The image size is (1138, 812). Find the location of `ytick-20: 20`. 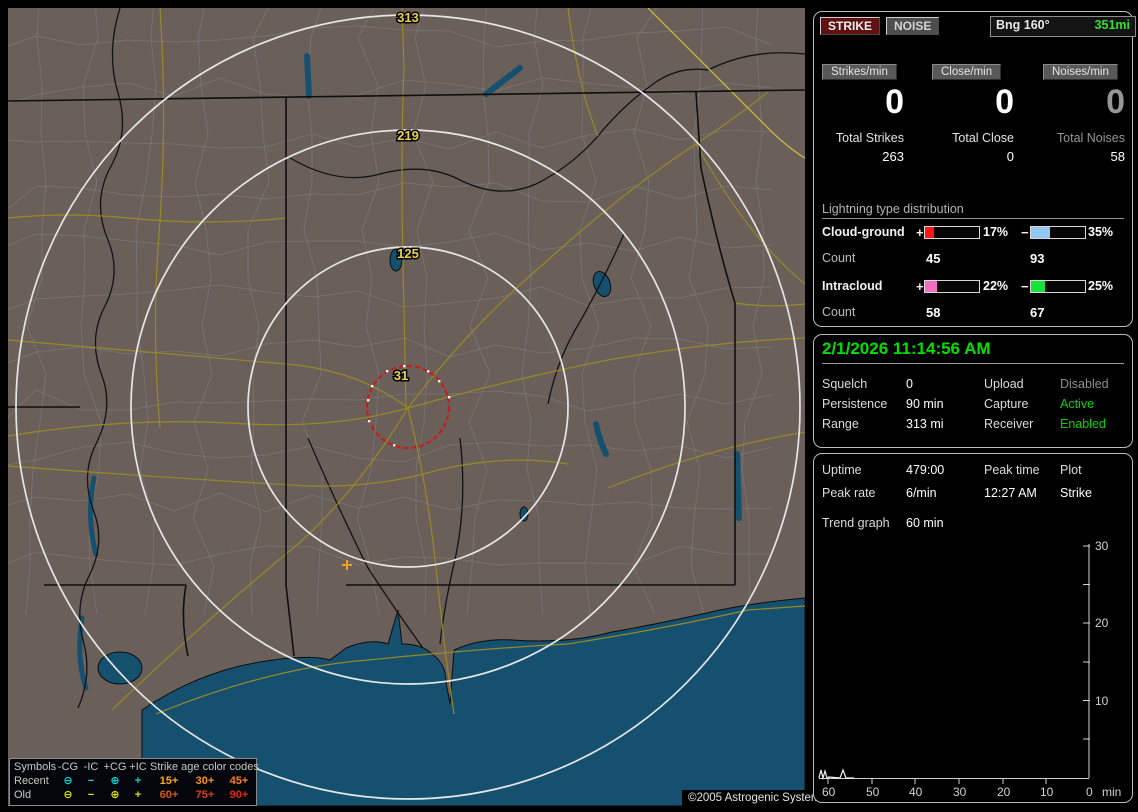

ytick-20: 20 is located at coordinates (1102, 623).